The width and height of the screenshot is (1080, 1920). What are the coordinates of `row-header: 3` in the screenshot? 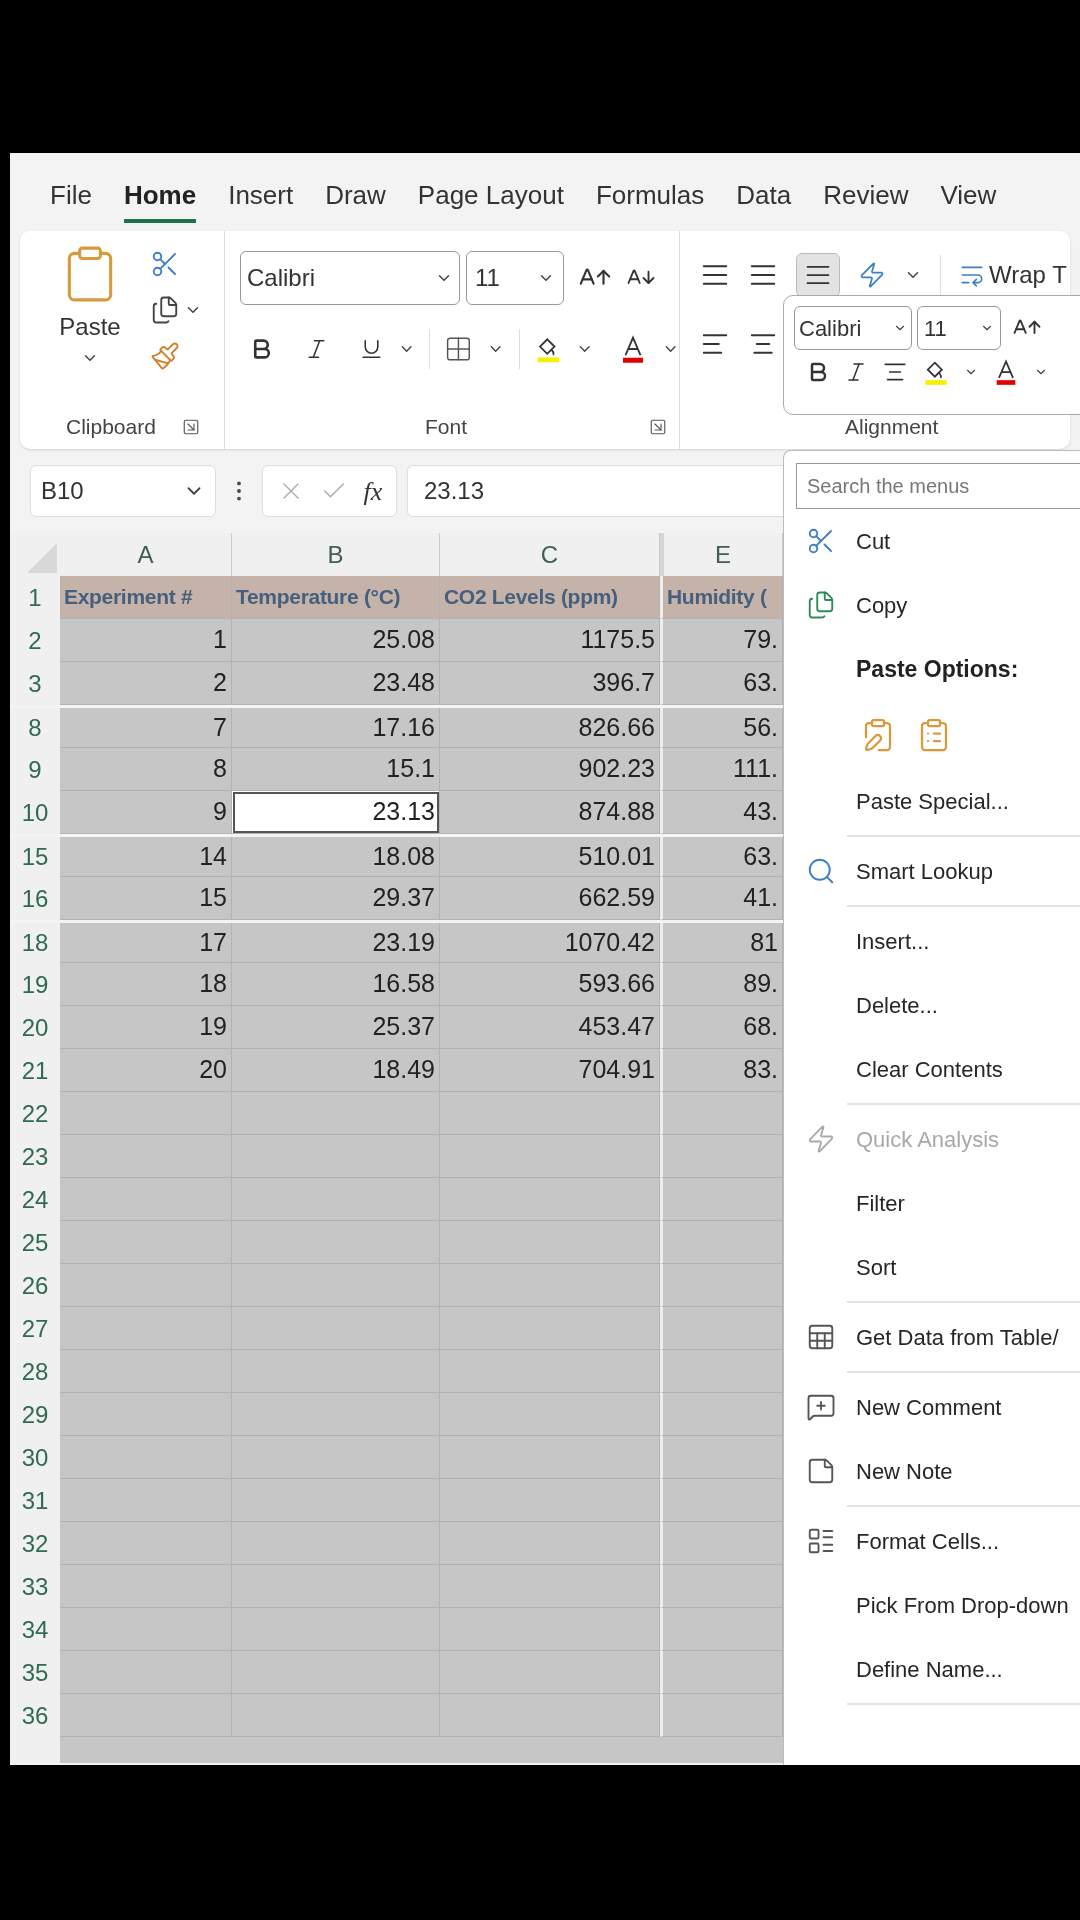 It's located at (35, 683).